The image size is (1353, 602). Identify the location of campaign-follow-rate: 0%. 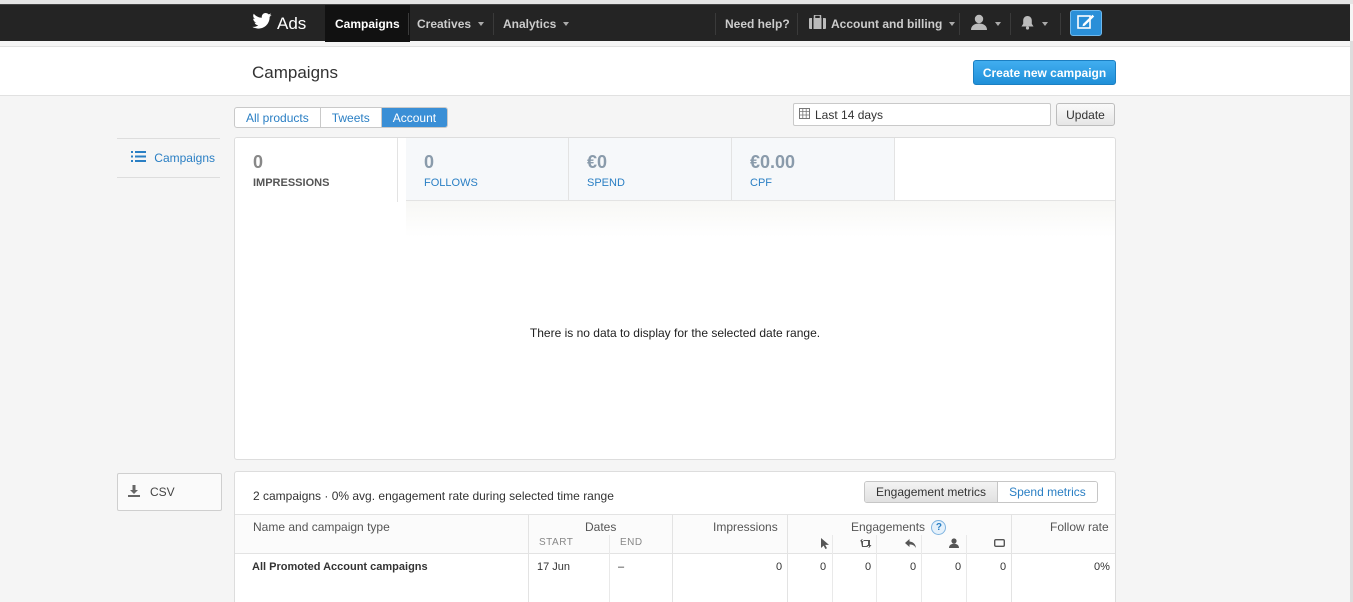
(1102, 567).